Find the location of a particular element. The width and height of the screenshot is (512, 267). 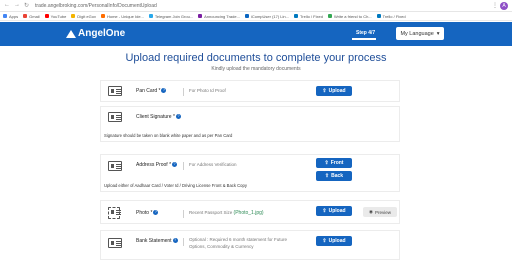

photo-upload-button: ⇧ Upload is located at coordinates (334, 211).